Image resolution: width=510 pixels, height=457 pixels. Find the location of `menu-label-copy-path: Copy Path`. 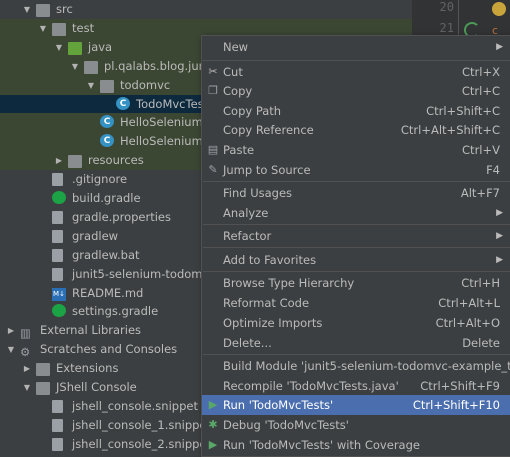

menu-label-copy-path: Copy Path is located at coordinates (252, 111).